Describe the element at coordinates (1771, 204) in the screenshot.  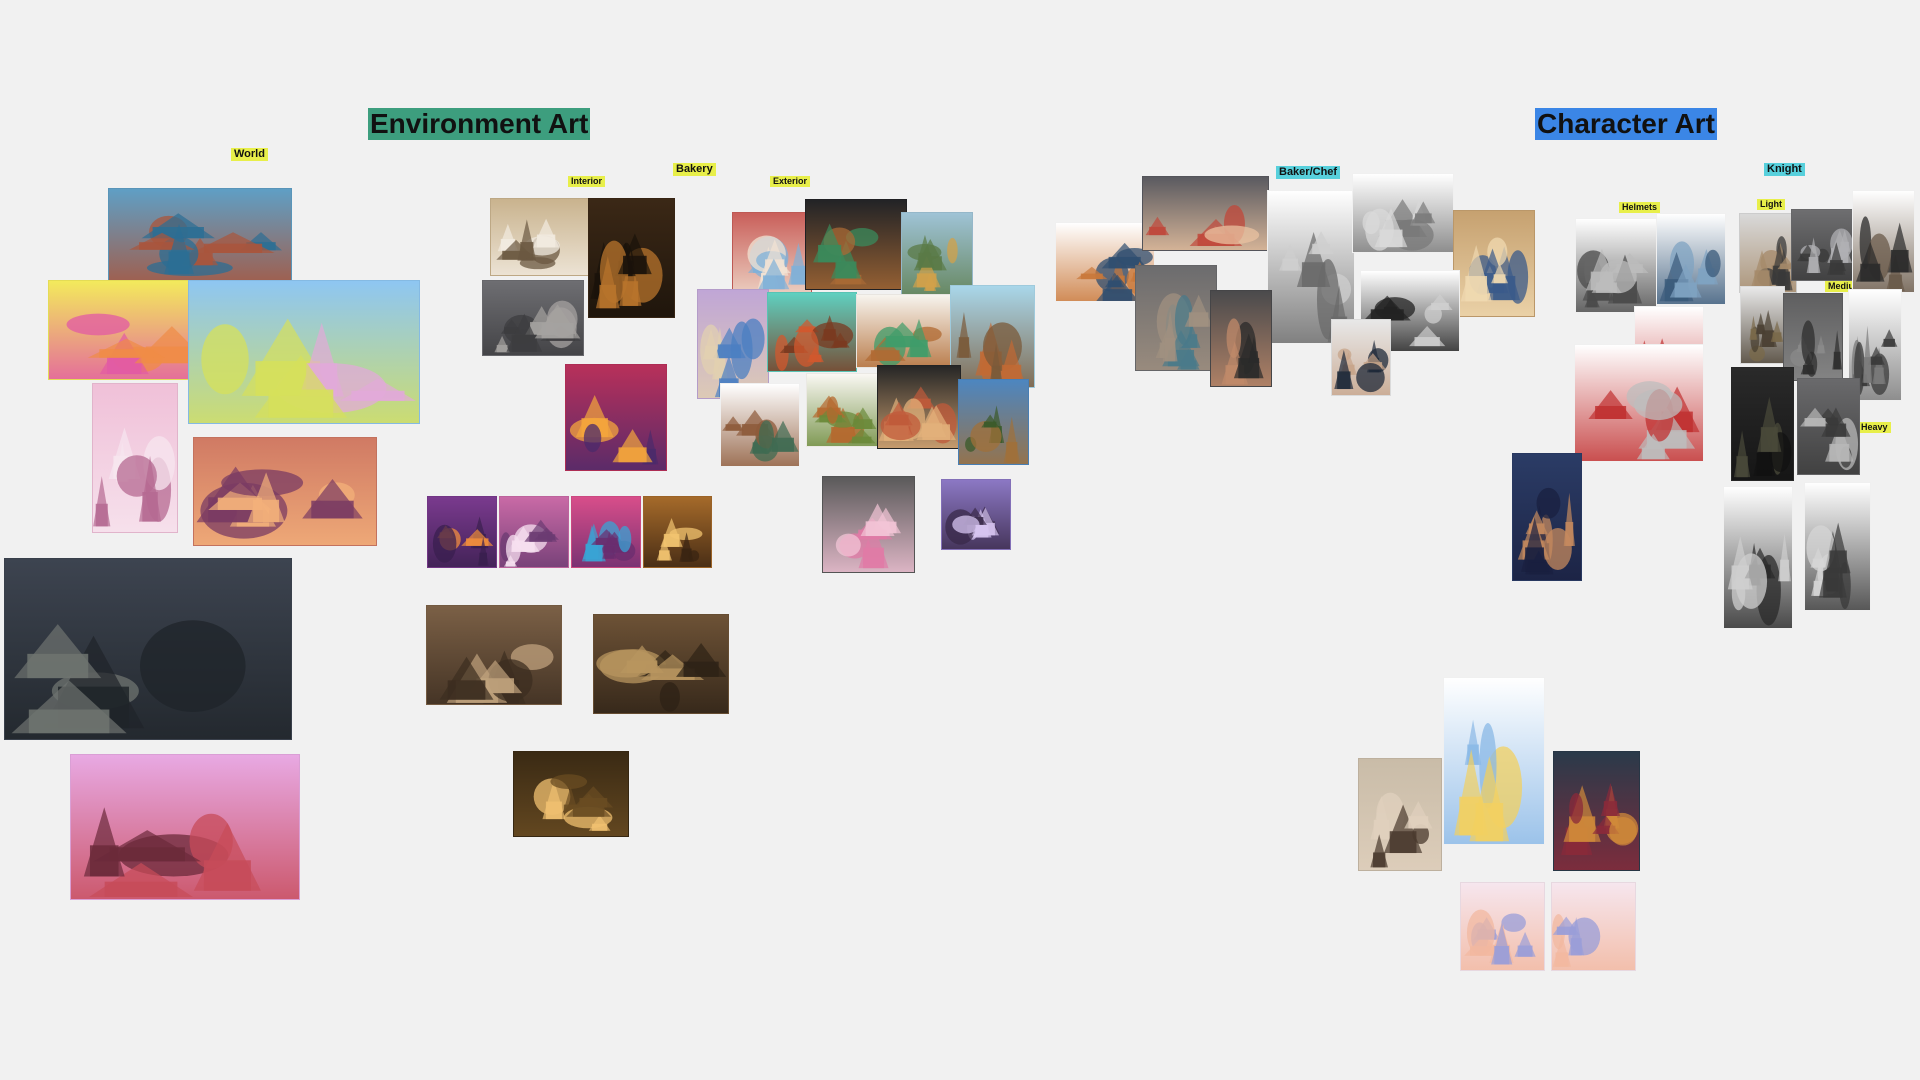
I see `tag-light: Light` at that location.